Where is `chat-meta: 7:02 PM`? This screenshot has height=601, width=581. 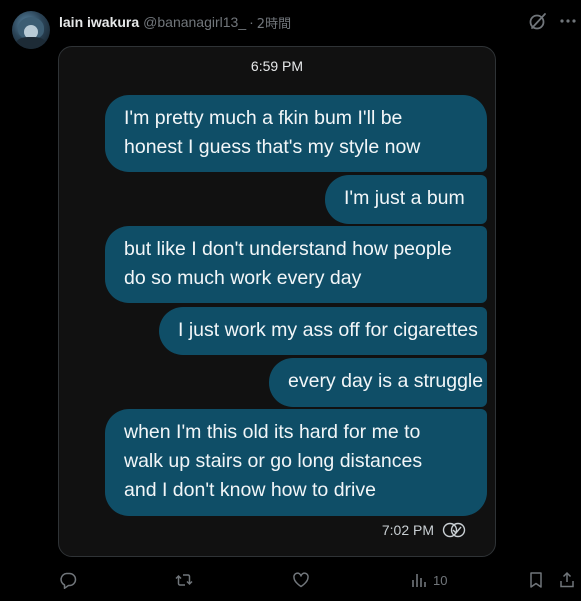
chat-meta: 7:02 PM is located at coordinates (424, 530).